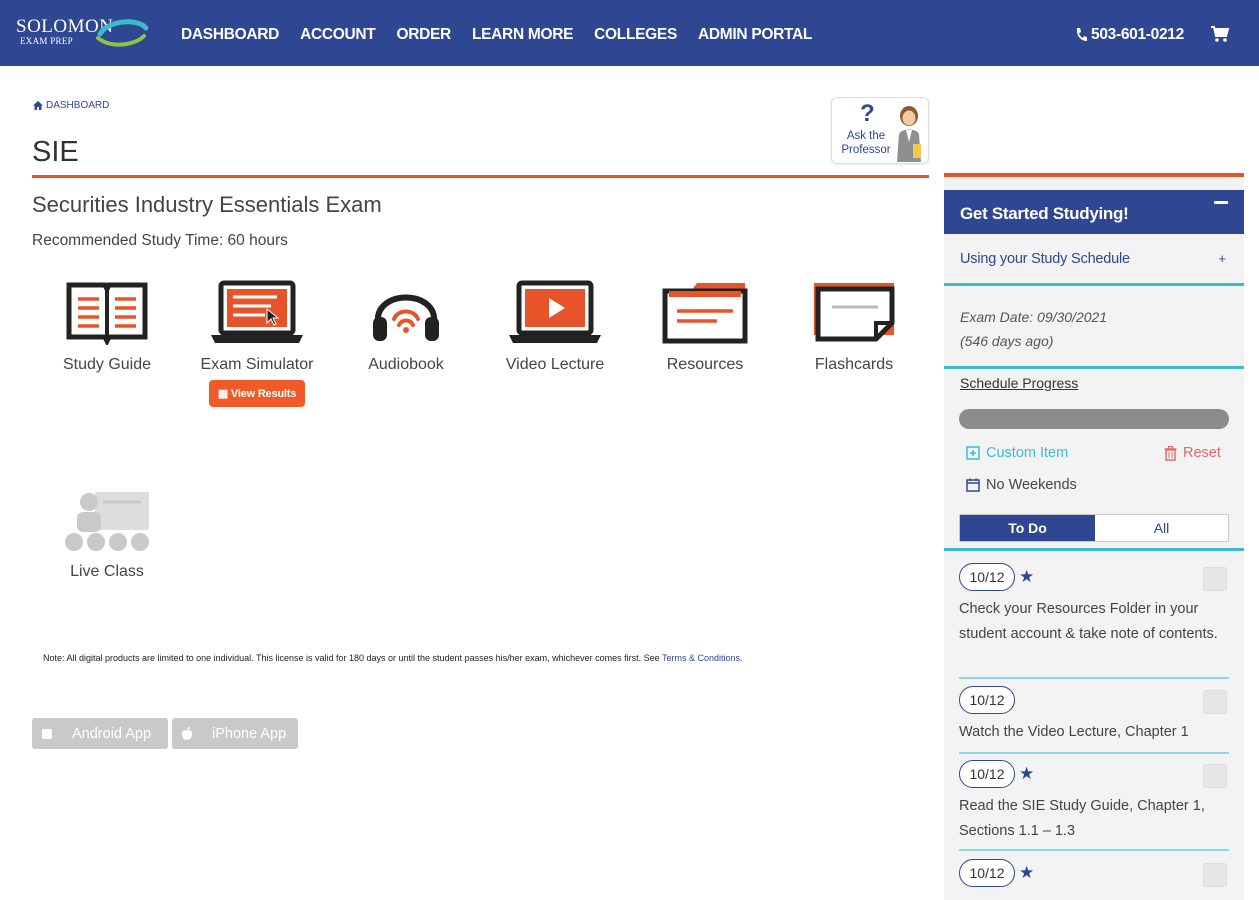 The image size is (1259, 900). I want to click on iphone-app-button: iPhone App, so click(235, 733).